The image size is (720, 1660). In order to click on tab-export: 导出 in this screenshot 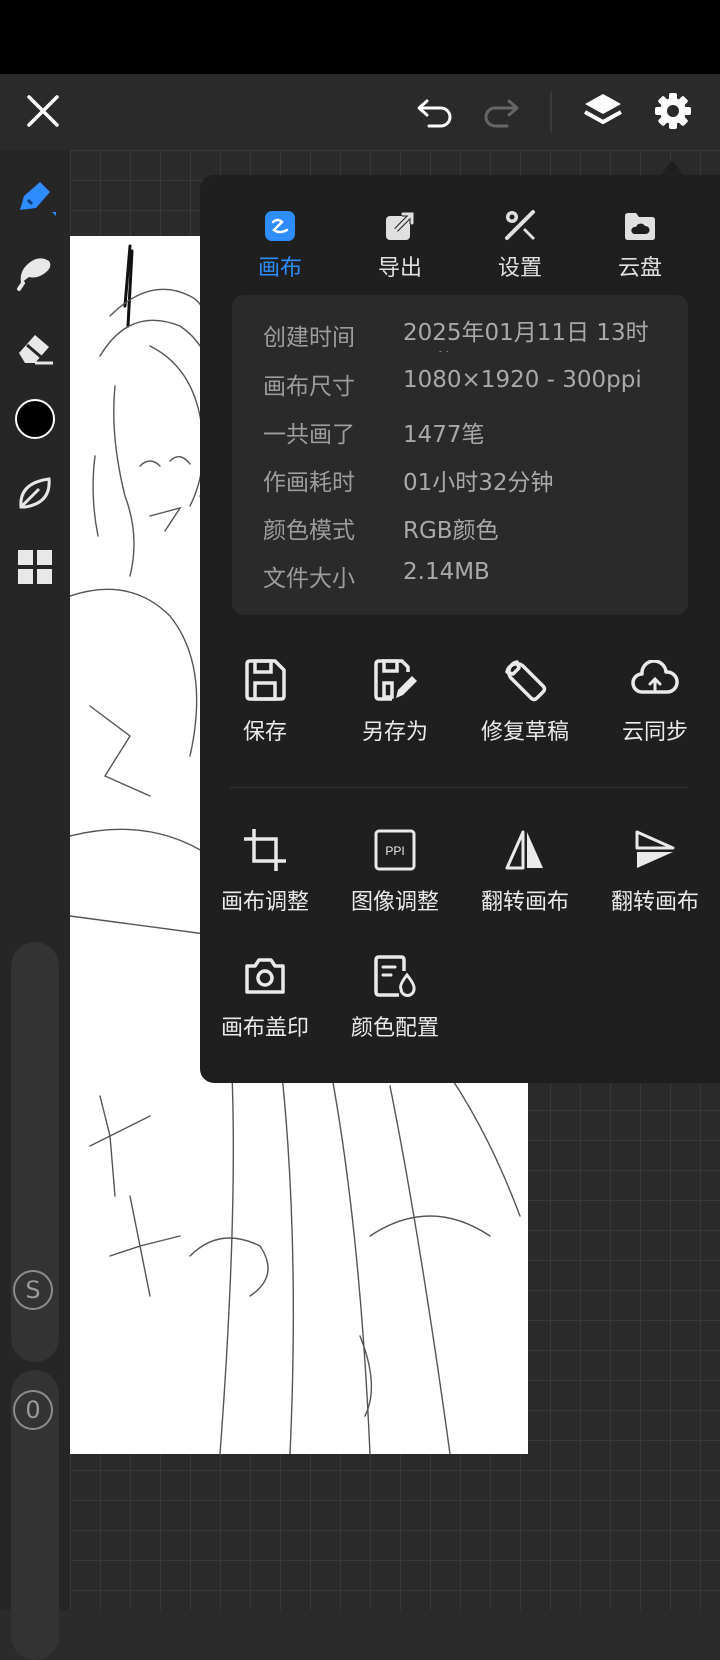, I will do `click(400, 238)`.